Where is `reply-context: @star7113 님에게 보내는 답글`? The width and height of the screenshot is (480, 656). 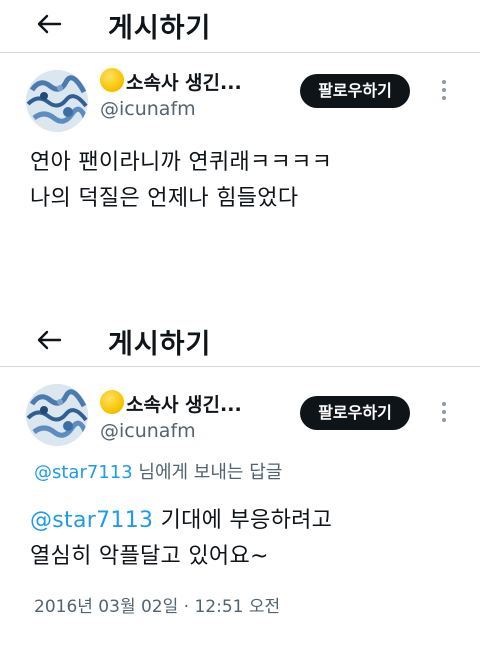
reply-context: @star7113 님에게 보내는 답글 is located at coordinates (158, 471).